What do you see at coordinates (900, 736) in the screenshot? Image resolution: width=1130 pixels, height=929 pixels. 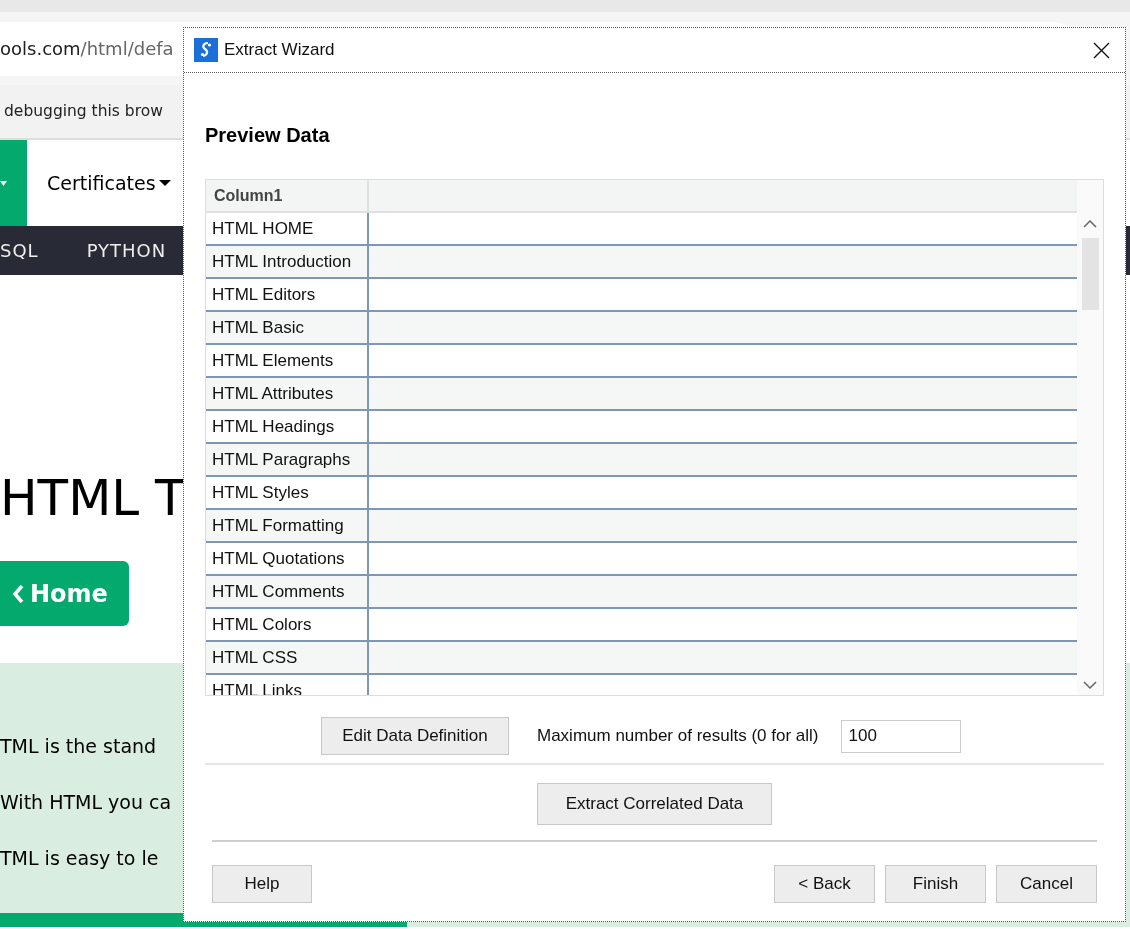 I see `max-results-field: 100` at bounding box center [900, 736].